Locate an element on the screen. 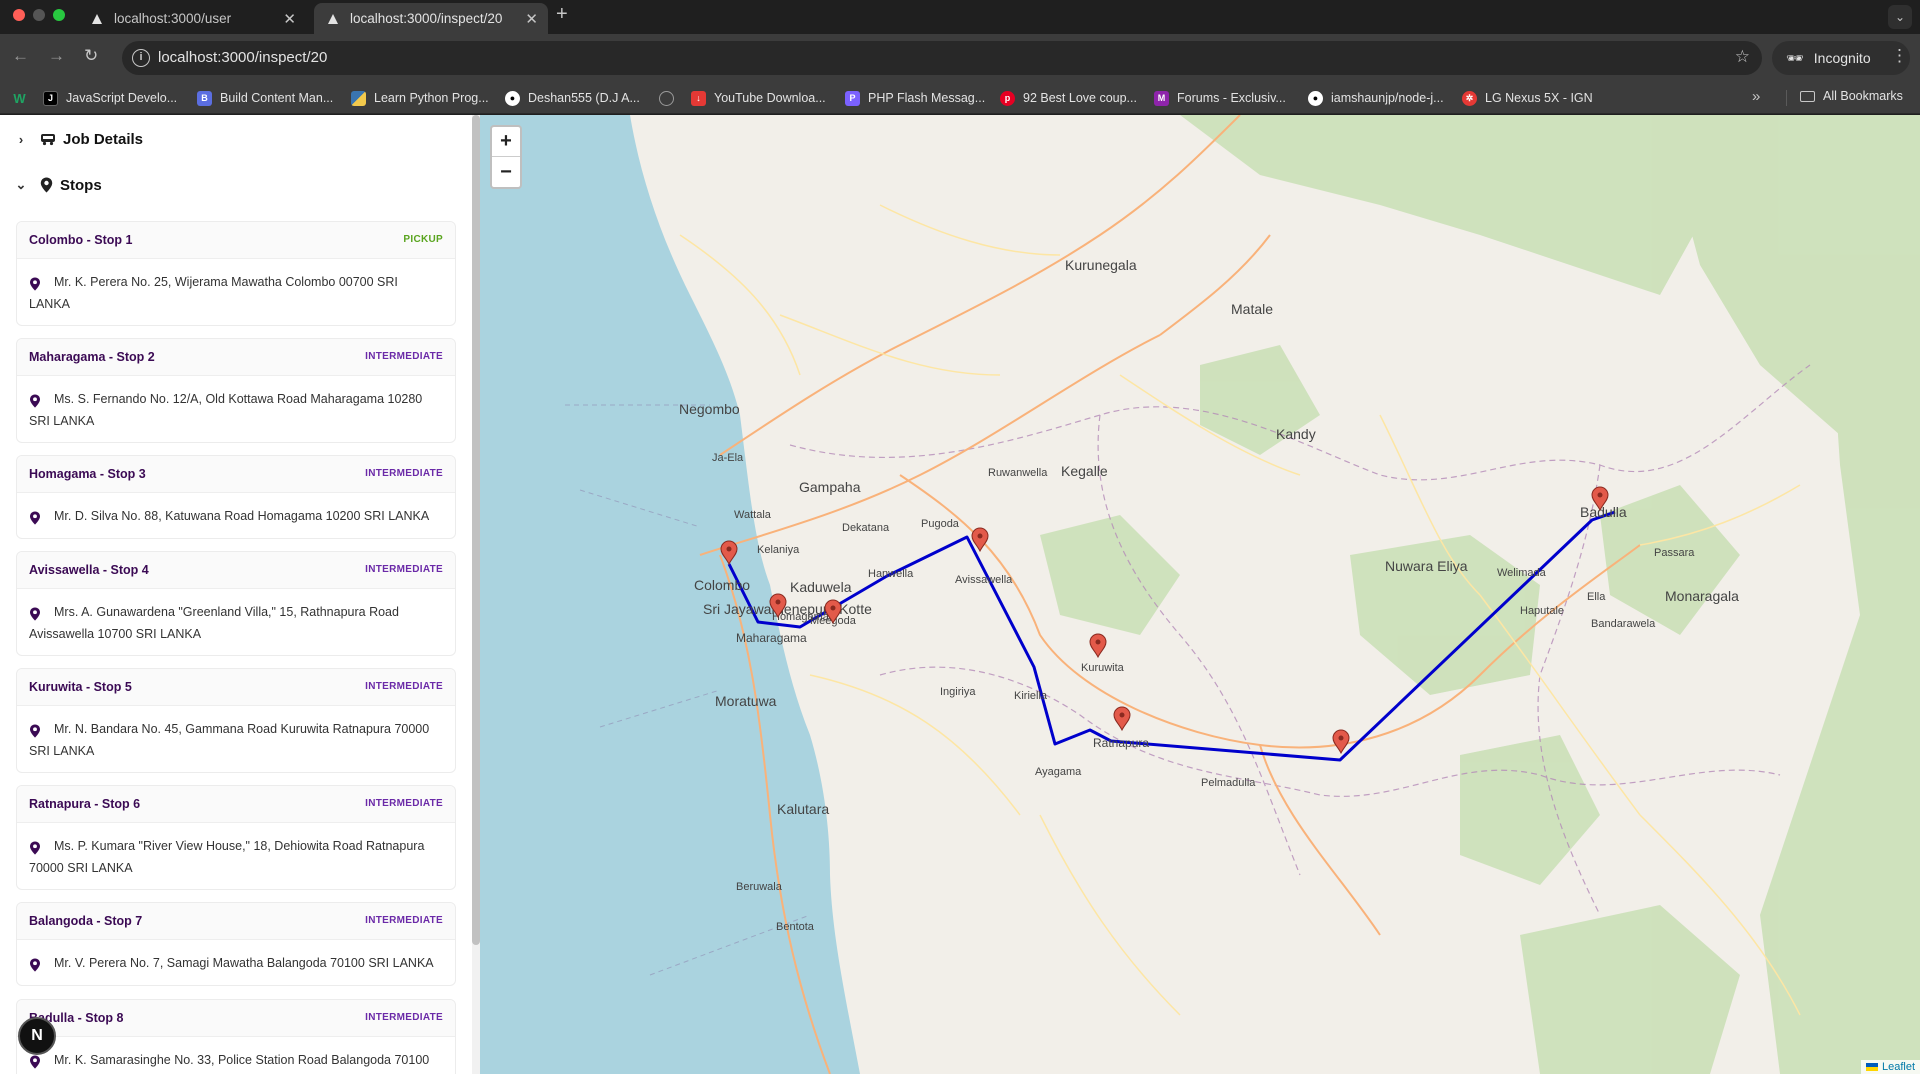 This screenshot has height=1074, width=1920. stop-card-header: Avissawella - Stop 4 INTERMEDIATE is located at coordinates (236, 570).